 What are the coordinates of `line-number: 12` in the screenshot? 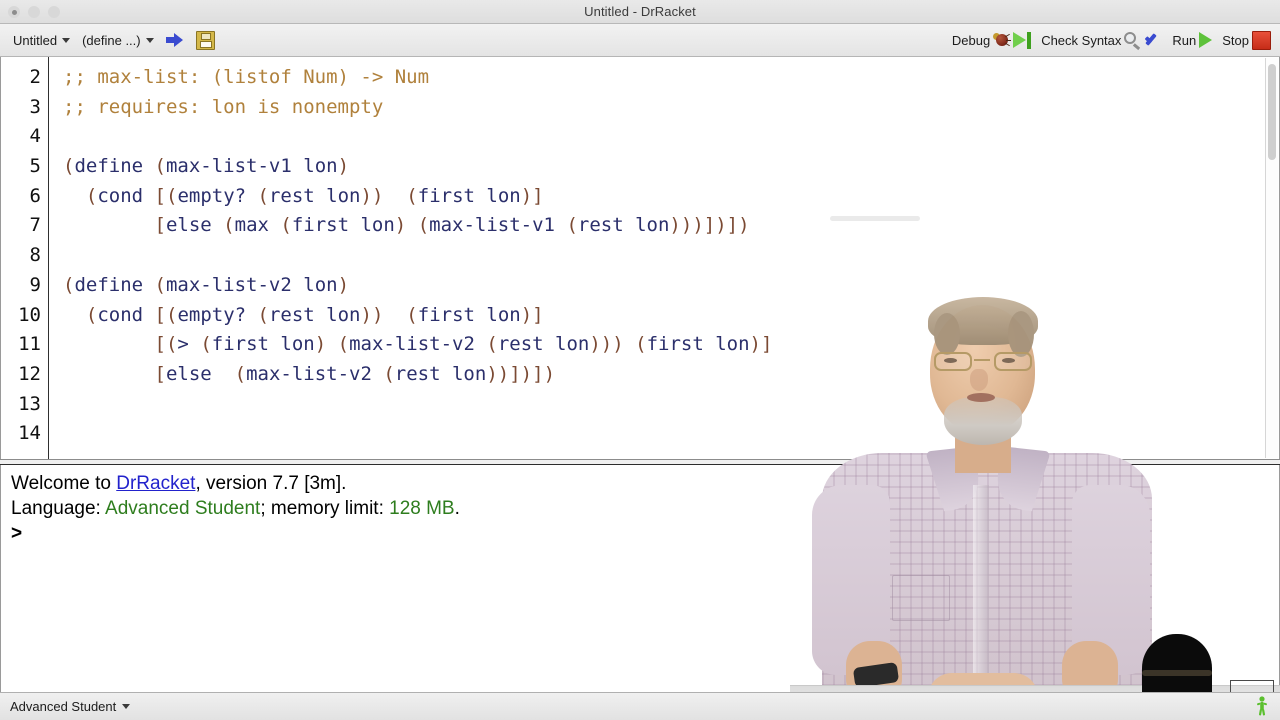 It's located at (29, 373).